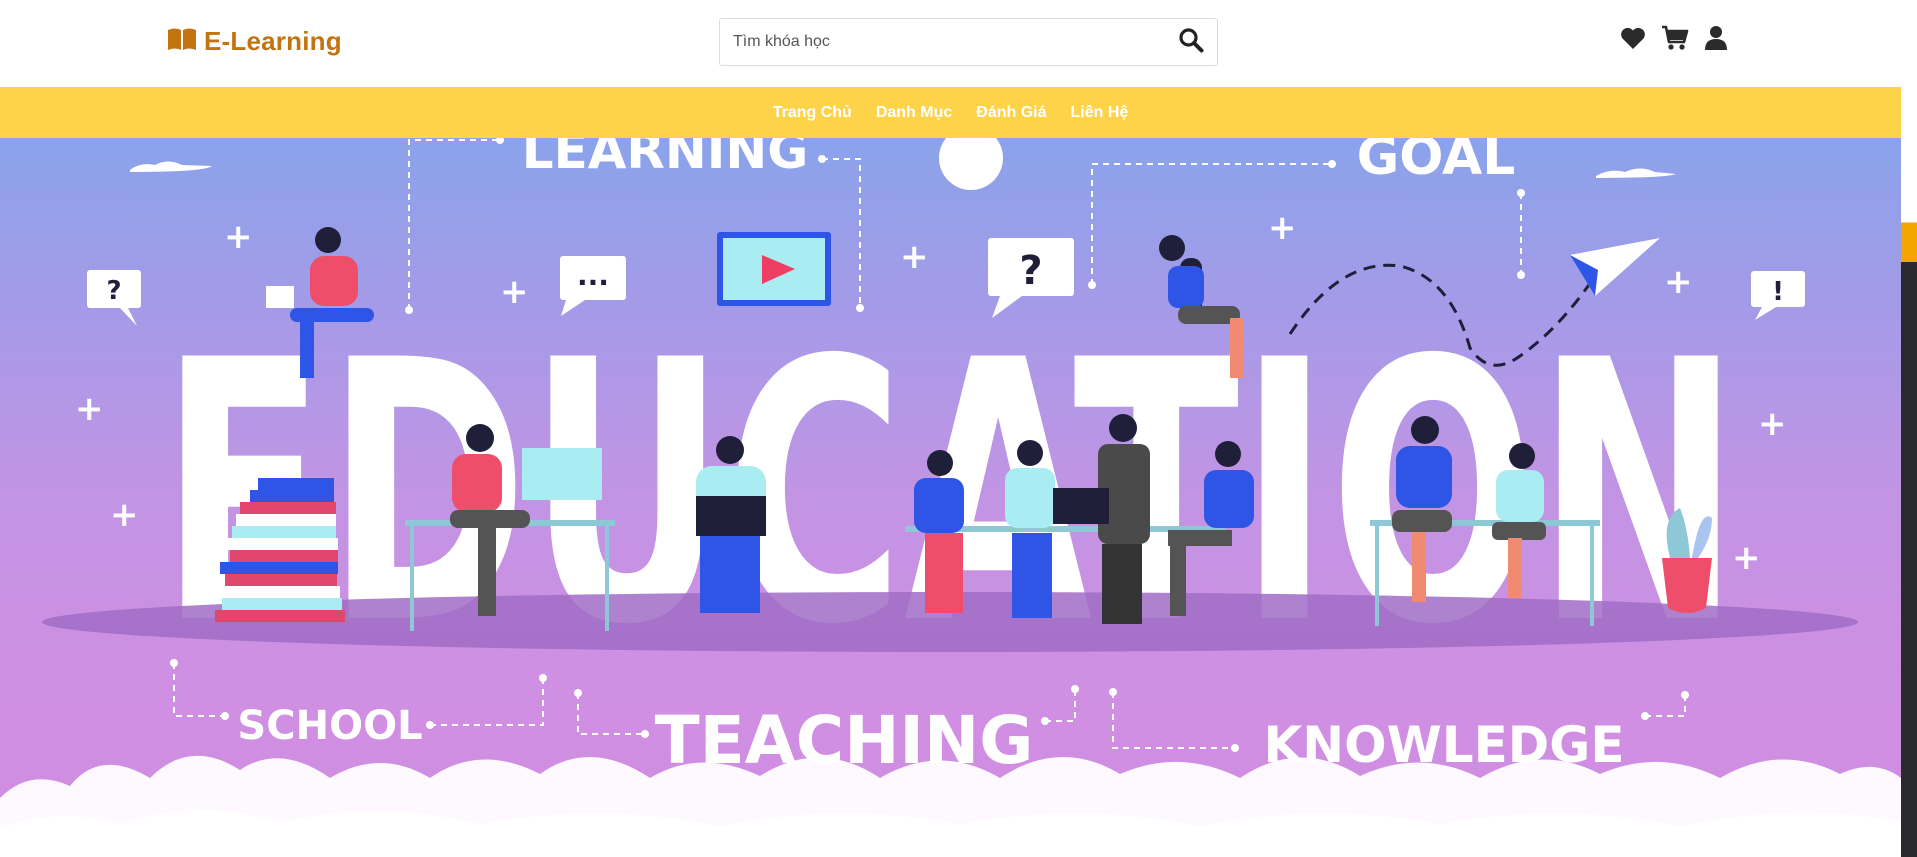 The height and width of the screenshot is (857, 1917). I want to click on bubble-exclaim-text: !, so click(1778, 292).